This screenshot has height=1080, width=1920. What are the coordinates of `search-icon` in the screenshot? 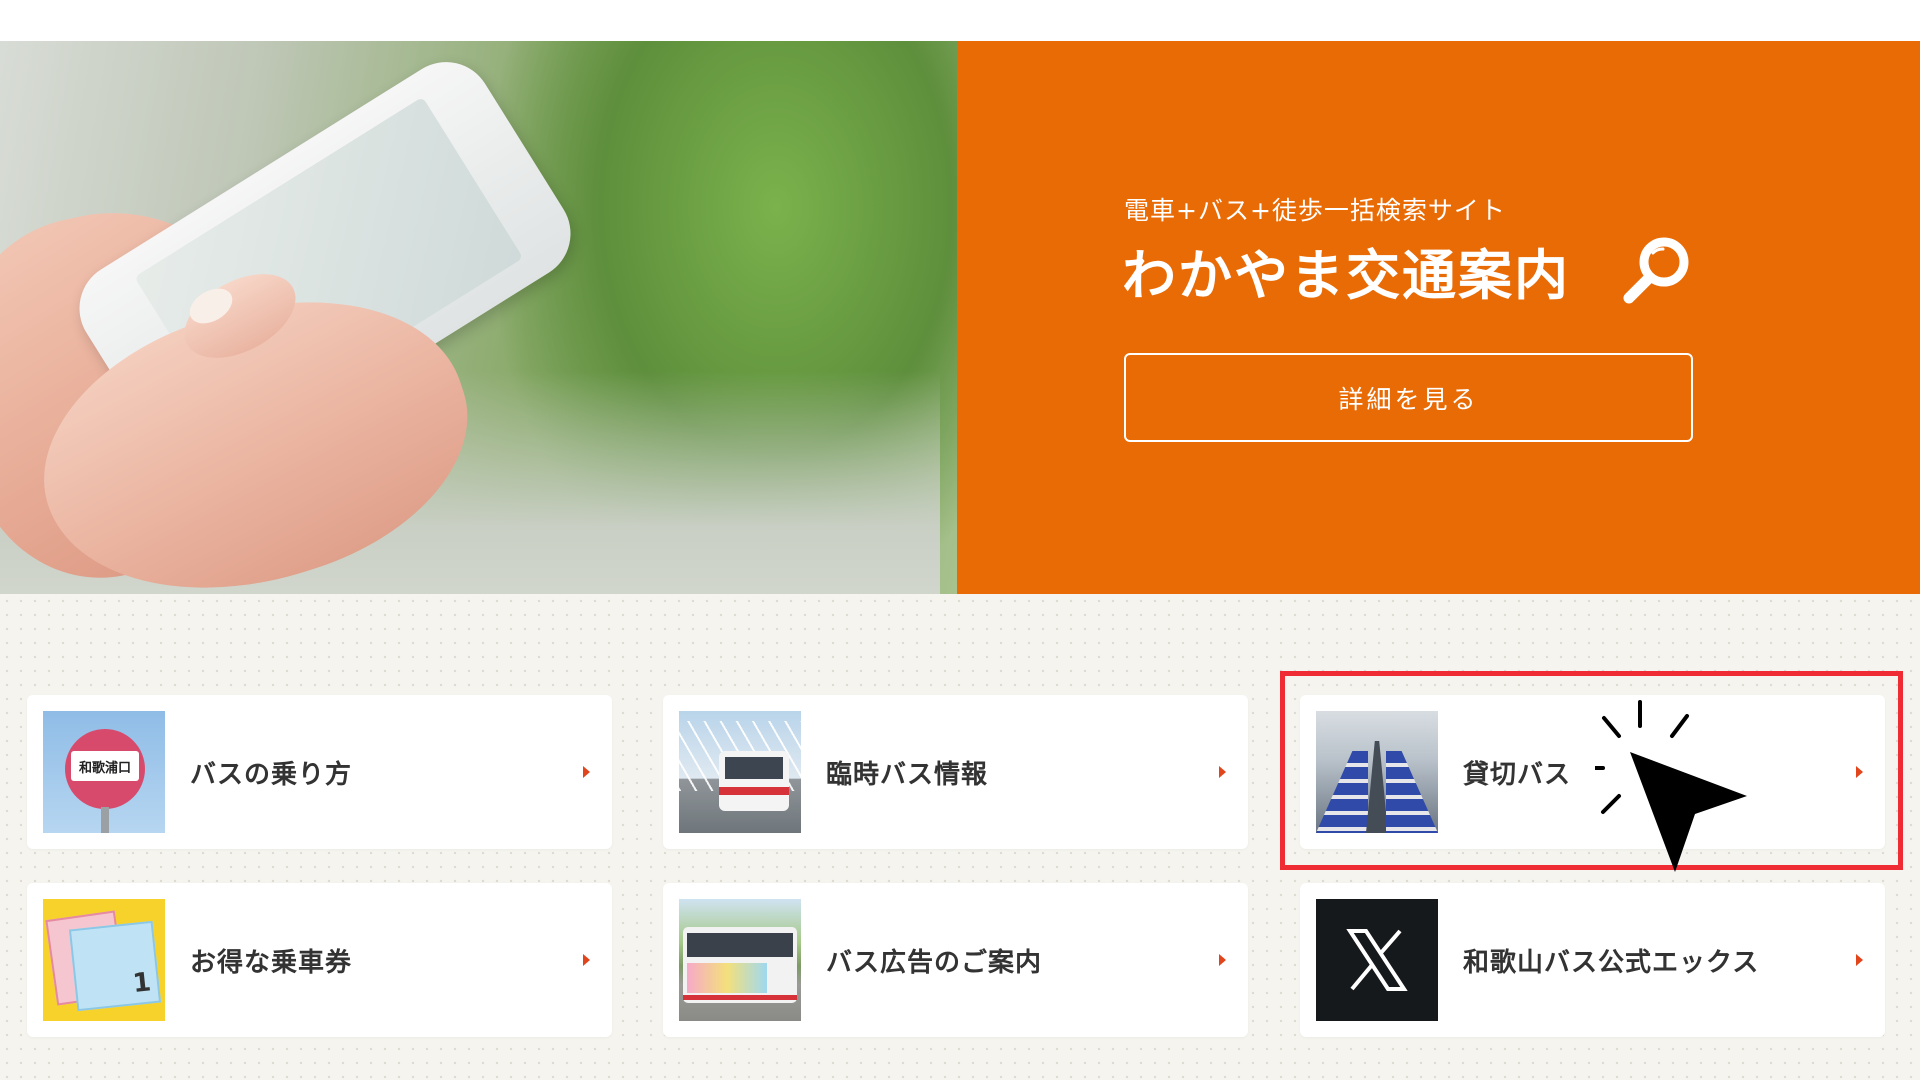 It's located at (1656, 270).